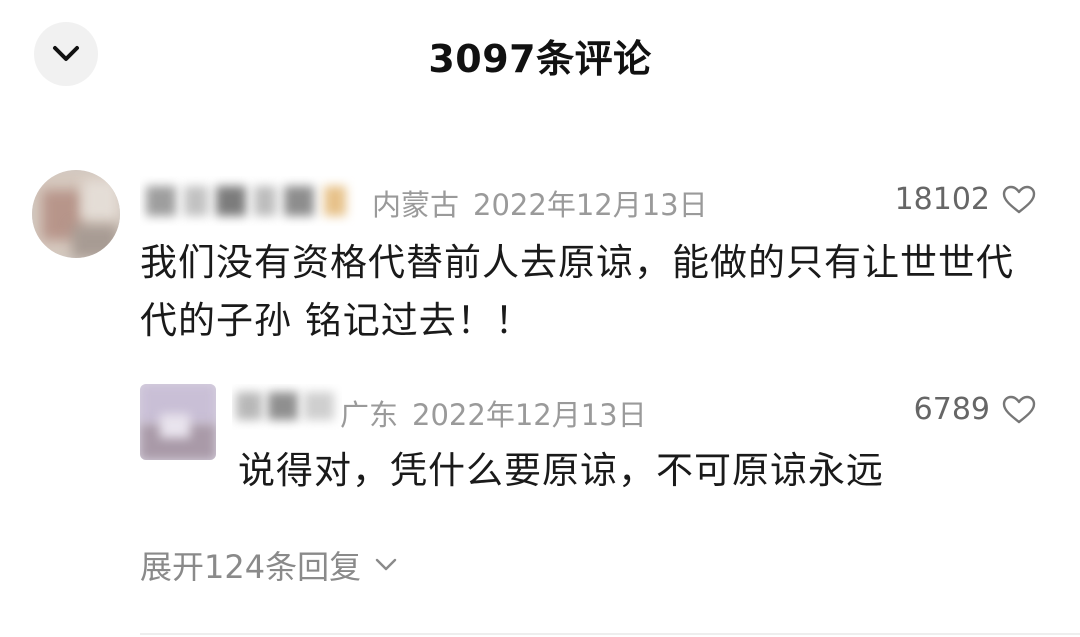 This screenshot has width=1080, height=637. What do you see at coordinates (178, 422) in the screenshot?
I see `reply-avatar` at bounding box center [178, 422].